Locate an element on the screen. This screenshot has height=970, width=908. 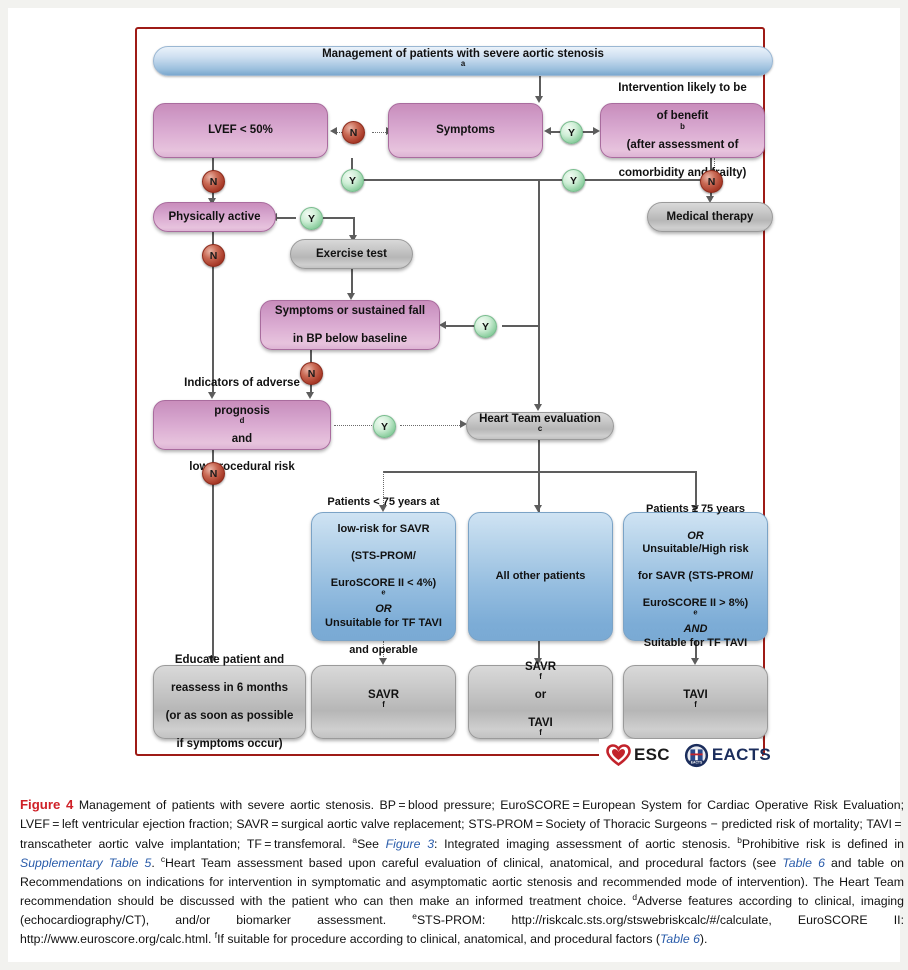
node-lvef: LVEF < 50% is located at coordinates (240, 130).